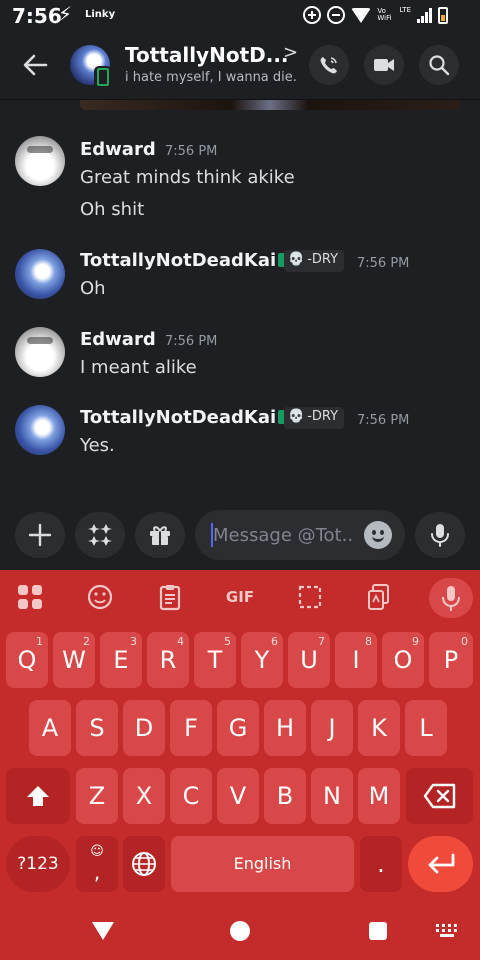  What do you see at coordinates (381, 864) in the screenshot?
I see `period-key: .` at bounding box center [381, 864].